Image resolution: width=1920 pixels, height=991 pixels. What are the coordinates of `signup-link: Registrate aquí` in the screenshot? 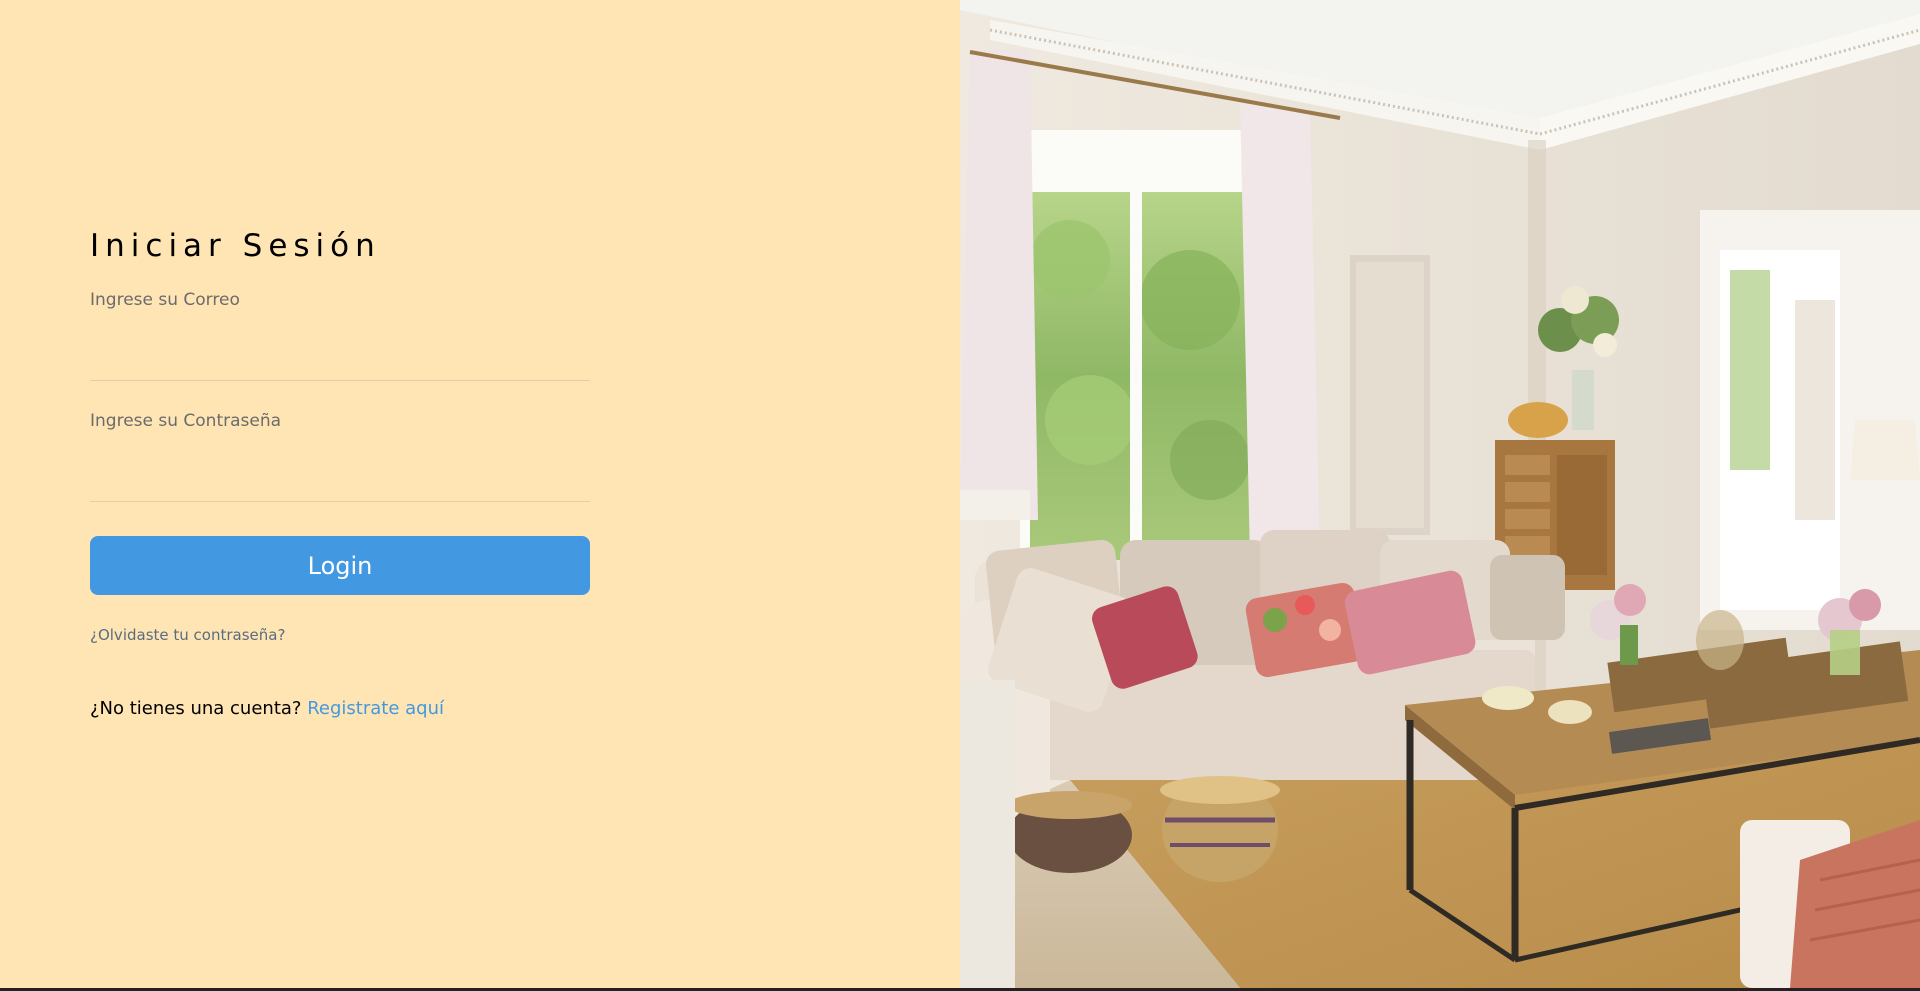 It's located at (375, 708).